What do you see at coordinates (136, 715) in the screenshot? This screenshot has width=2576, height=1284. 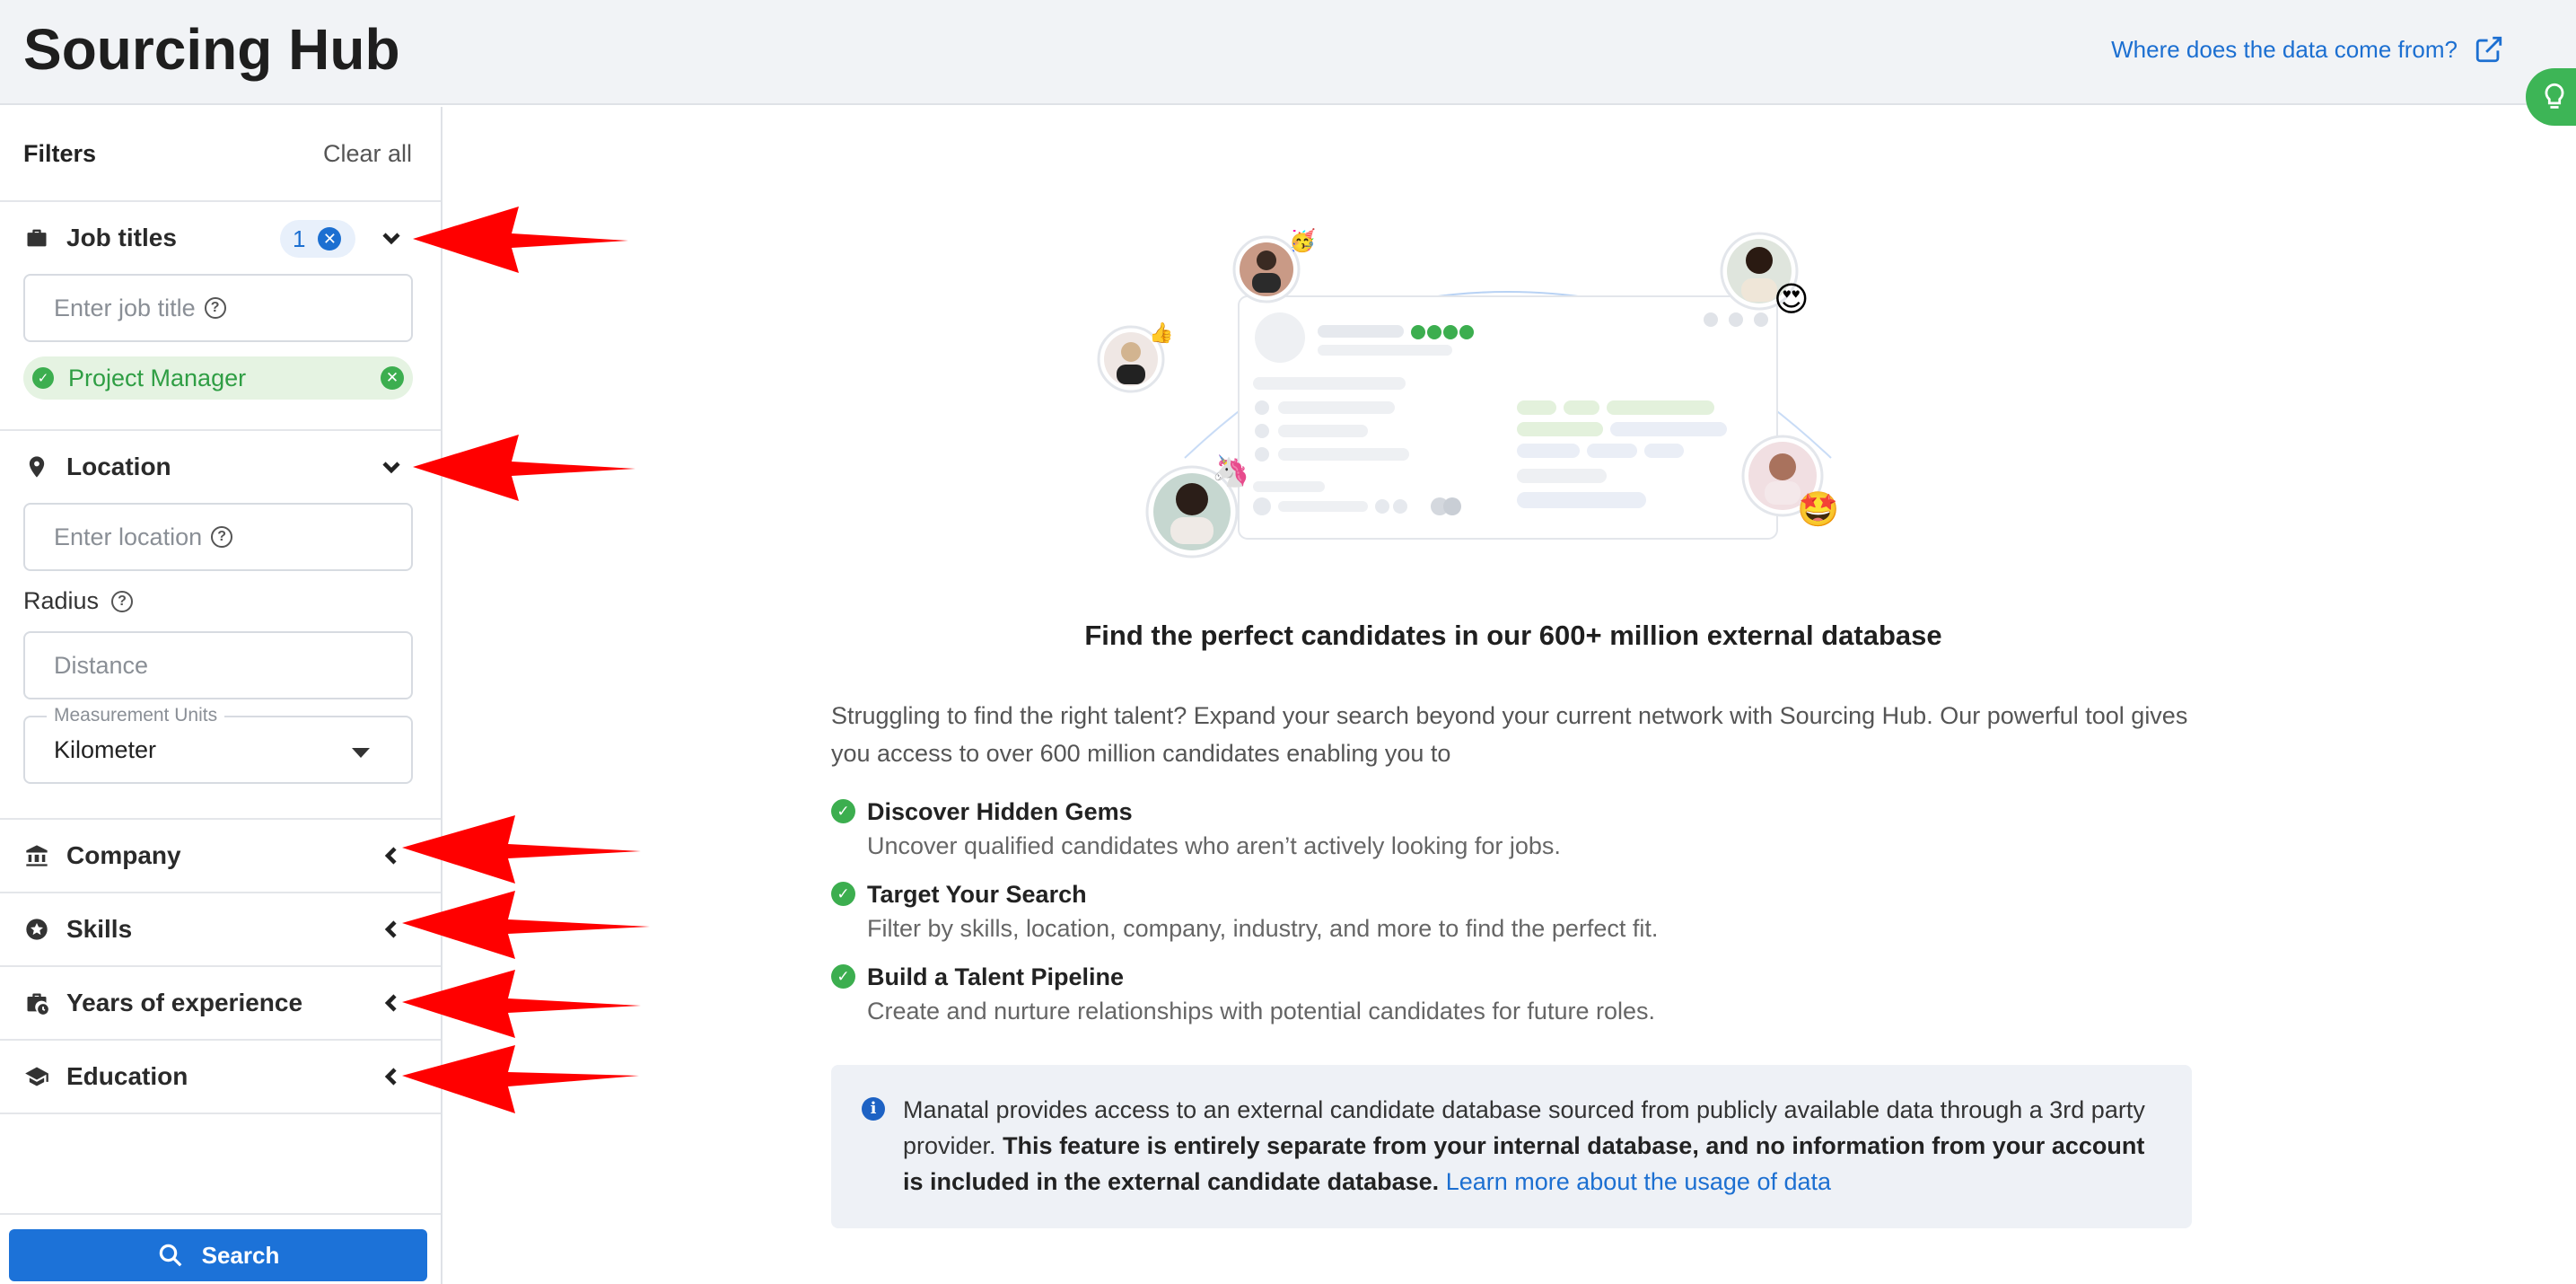 I see `measurement-units-legend: Measurement Units` at bounding box center [136, 715].